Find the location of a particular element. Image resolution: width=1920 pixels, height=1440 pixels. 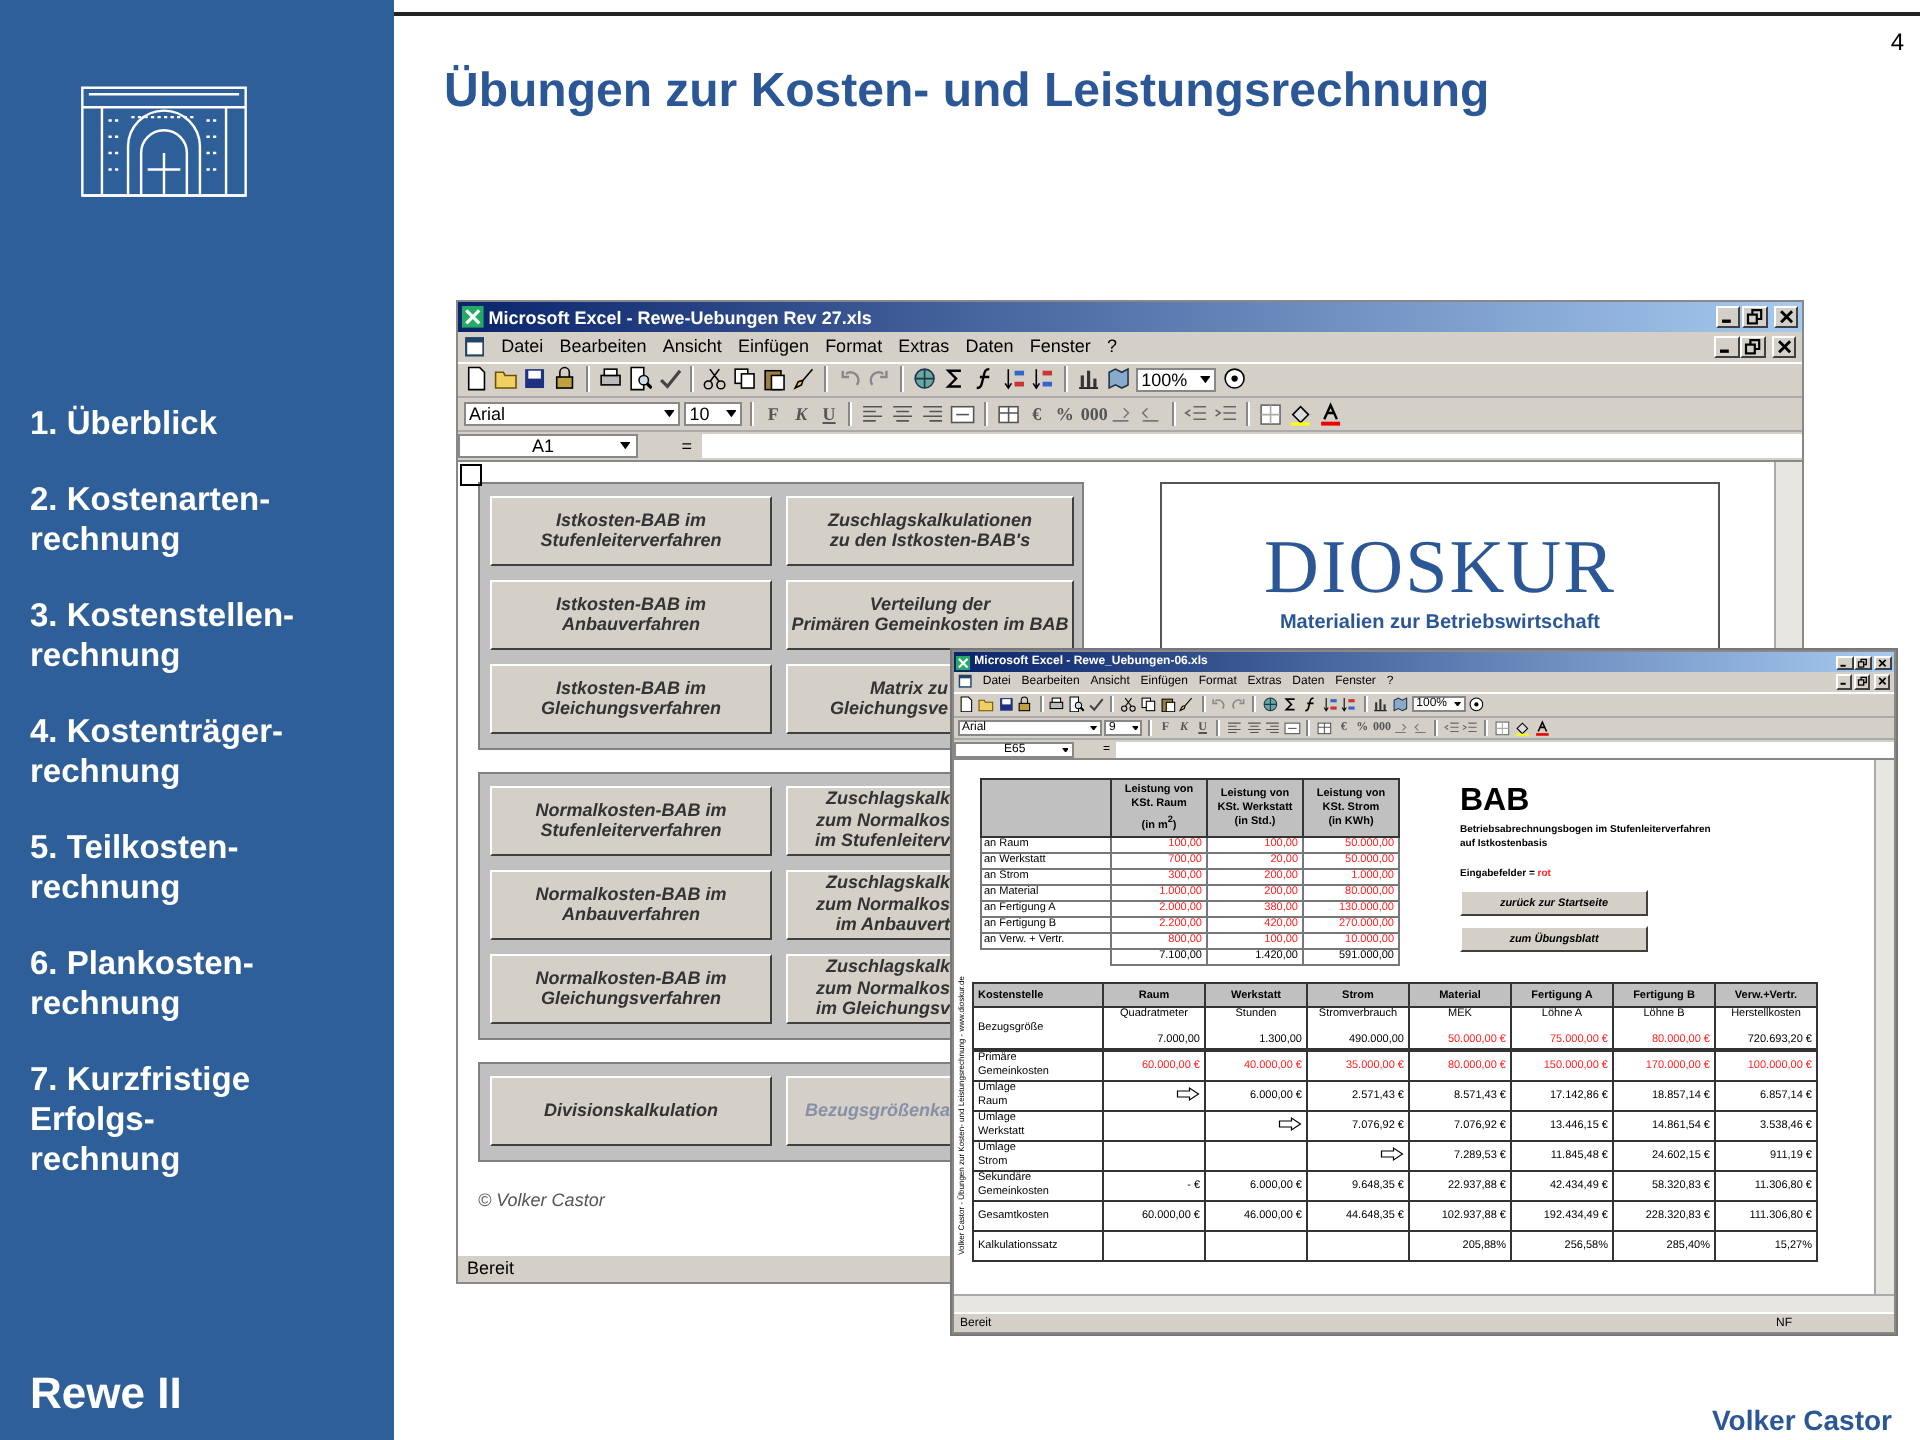

font-dropdown: Arial is located at coordinates (571, 414).